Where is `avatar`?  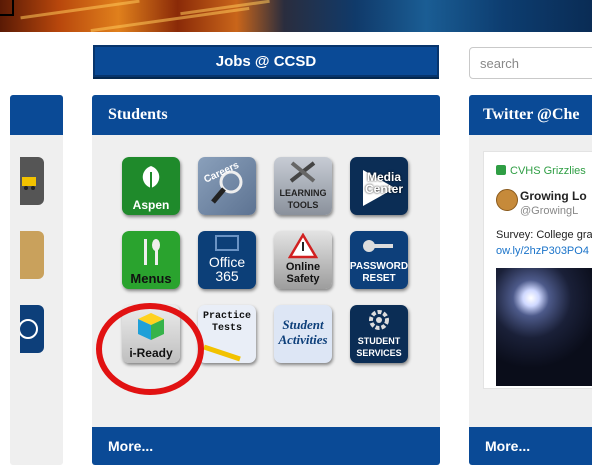
avatar is located at coordinates (507, 200).